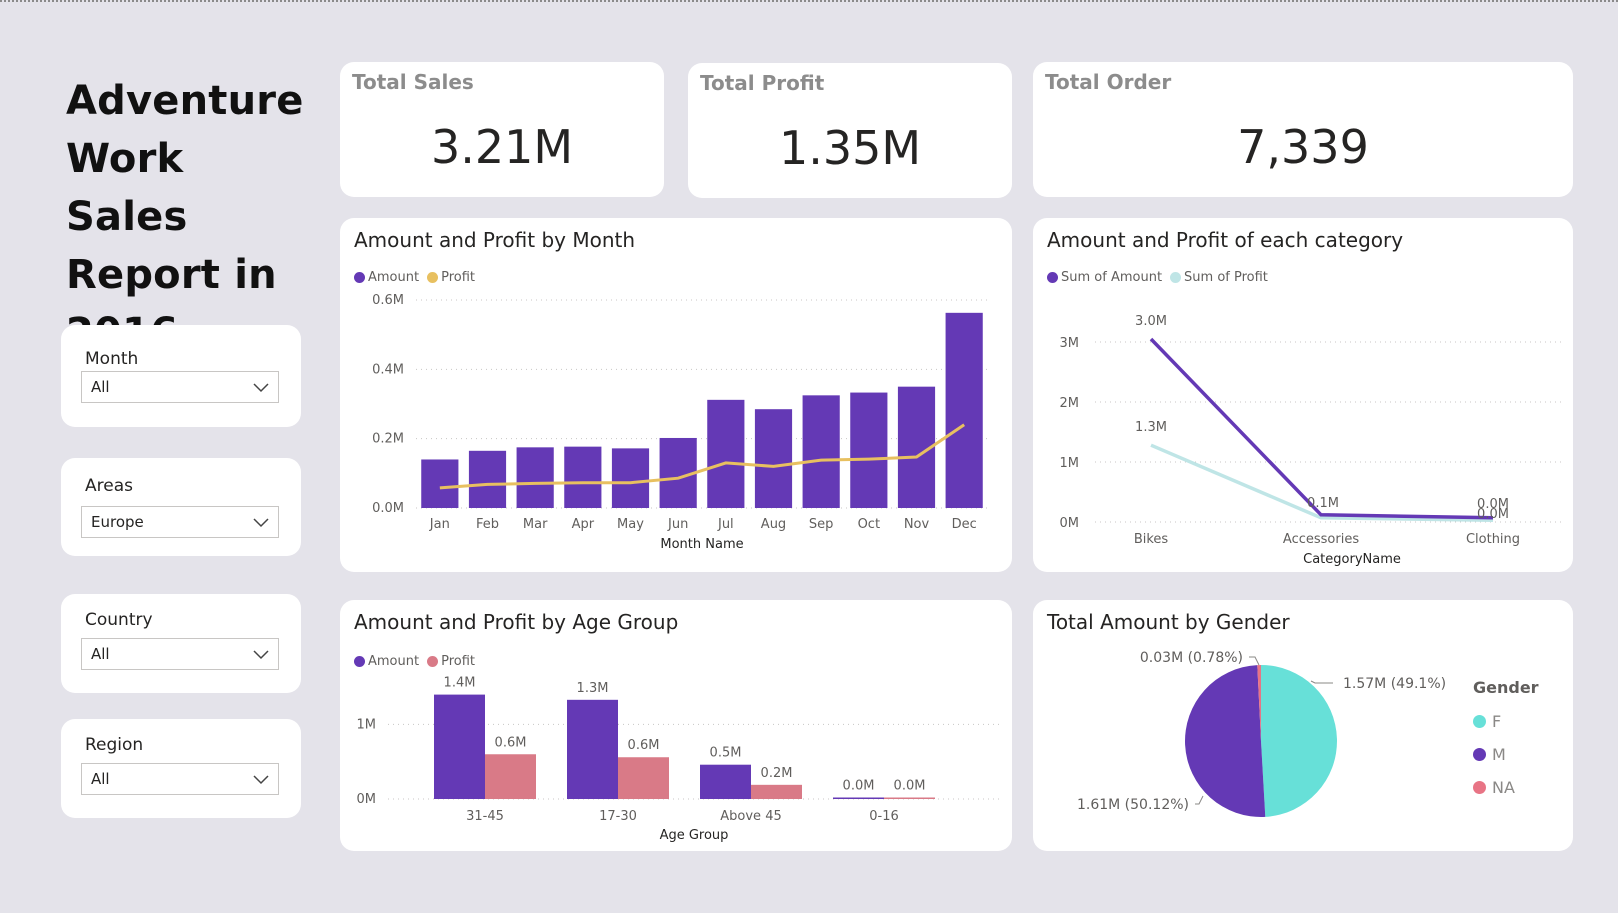  I want to click on areas-dropdown: Europe, so click(180, 522).